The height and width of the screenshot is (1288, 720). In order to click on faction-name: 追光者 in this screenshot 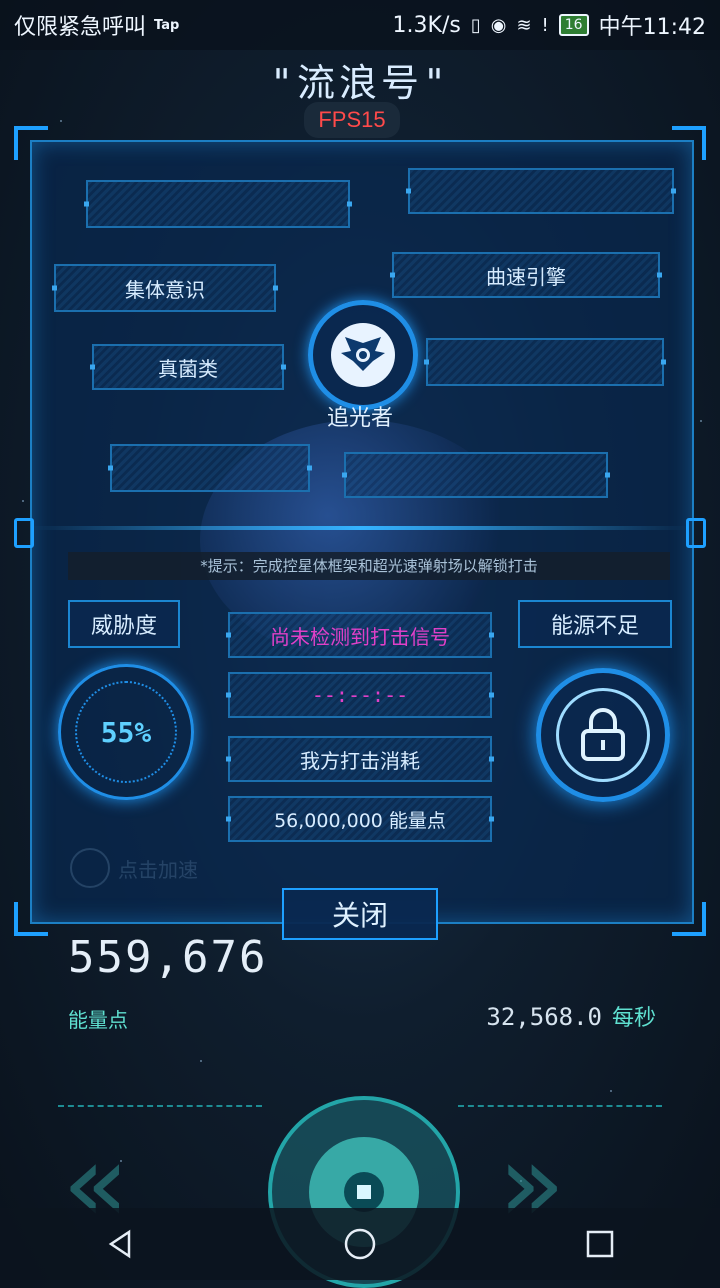, I will do `click(359, 418)`.